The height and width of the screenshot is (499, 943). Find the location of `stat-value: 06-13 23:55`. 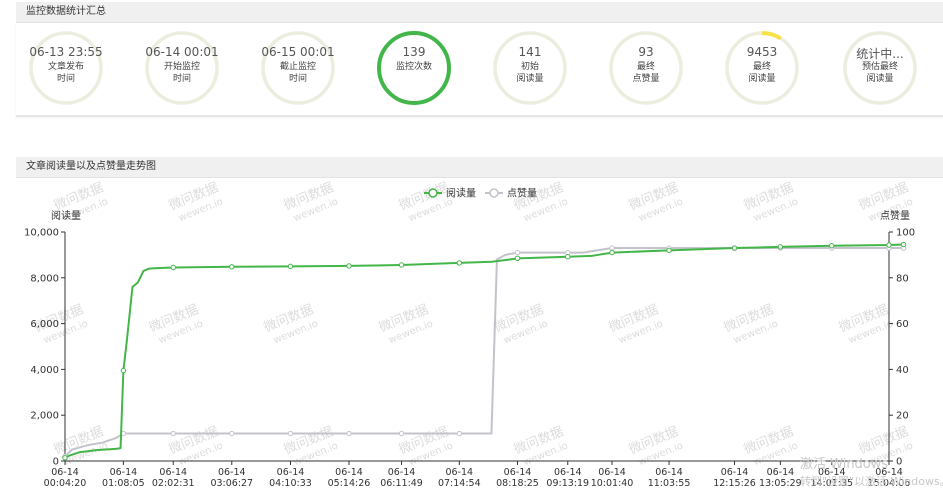

stat-value: 06-13 23:55 is located at coordinates (66, 52).